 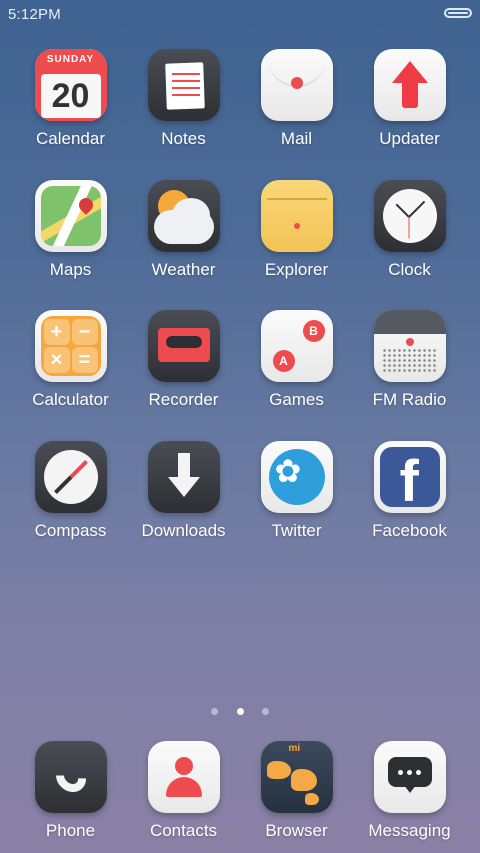 I want to click on app-games: B A Games, so click(x=296, y=360).